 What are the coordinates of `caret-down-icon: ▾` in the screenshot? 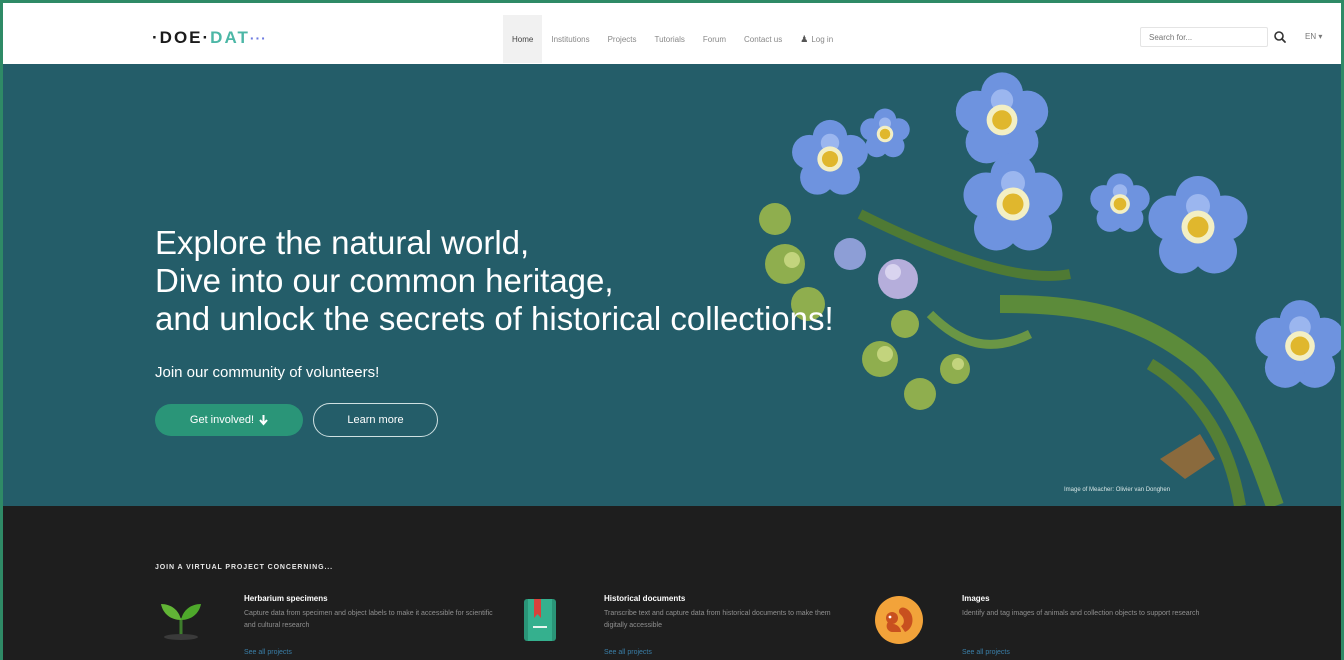 It's located at (1319, 36).